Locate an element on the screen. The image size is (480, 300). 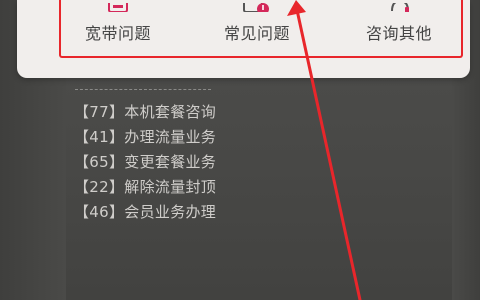
annotation-arrow-head is located at coordinates (296, 8).